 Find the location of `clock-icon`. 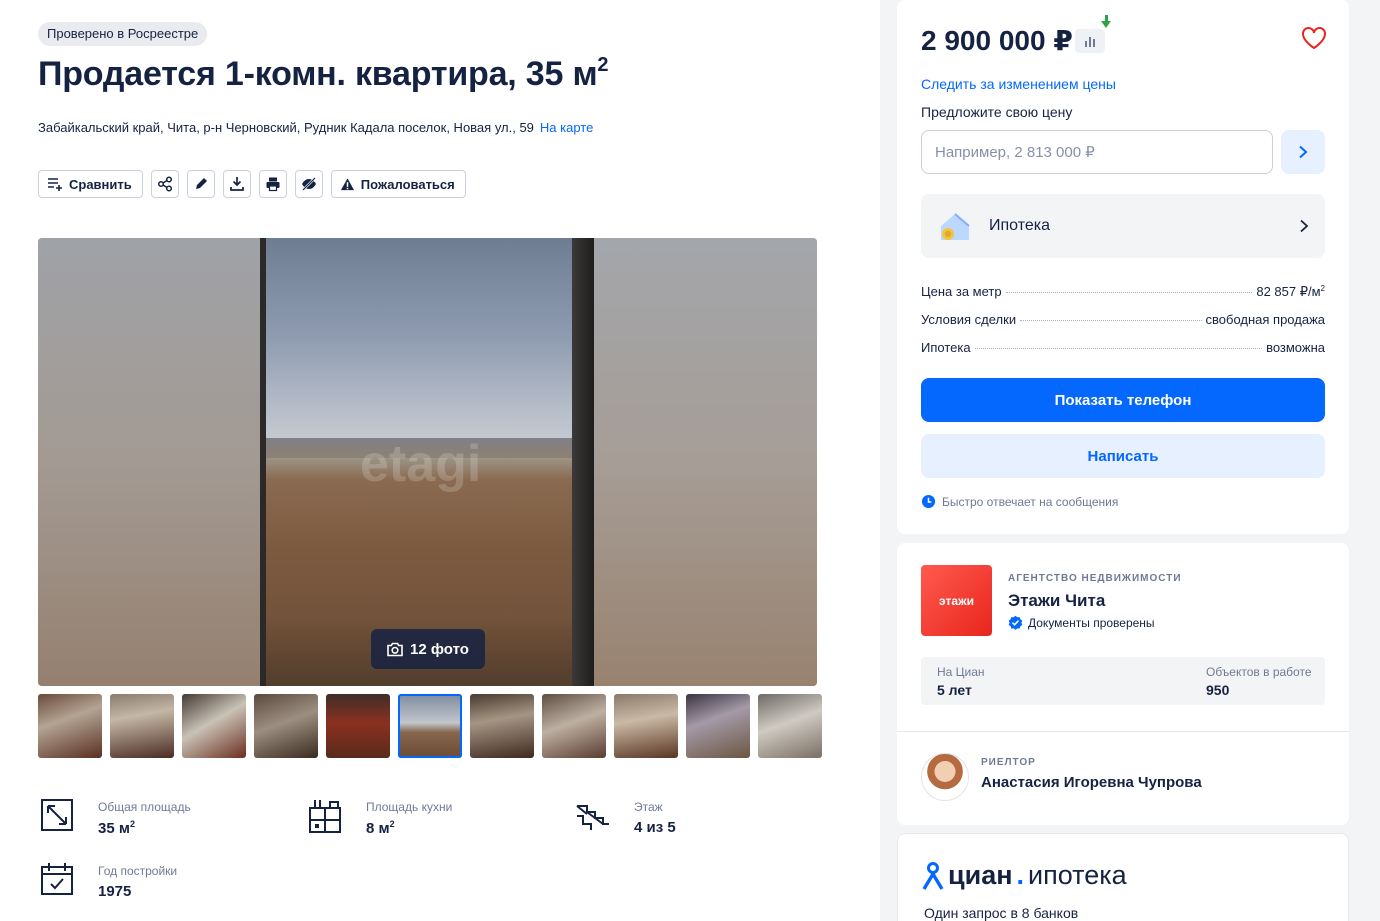

clock-icon is located at coordinates (928, 501).